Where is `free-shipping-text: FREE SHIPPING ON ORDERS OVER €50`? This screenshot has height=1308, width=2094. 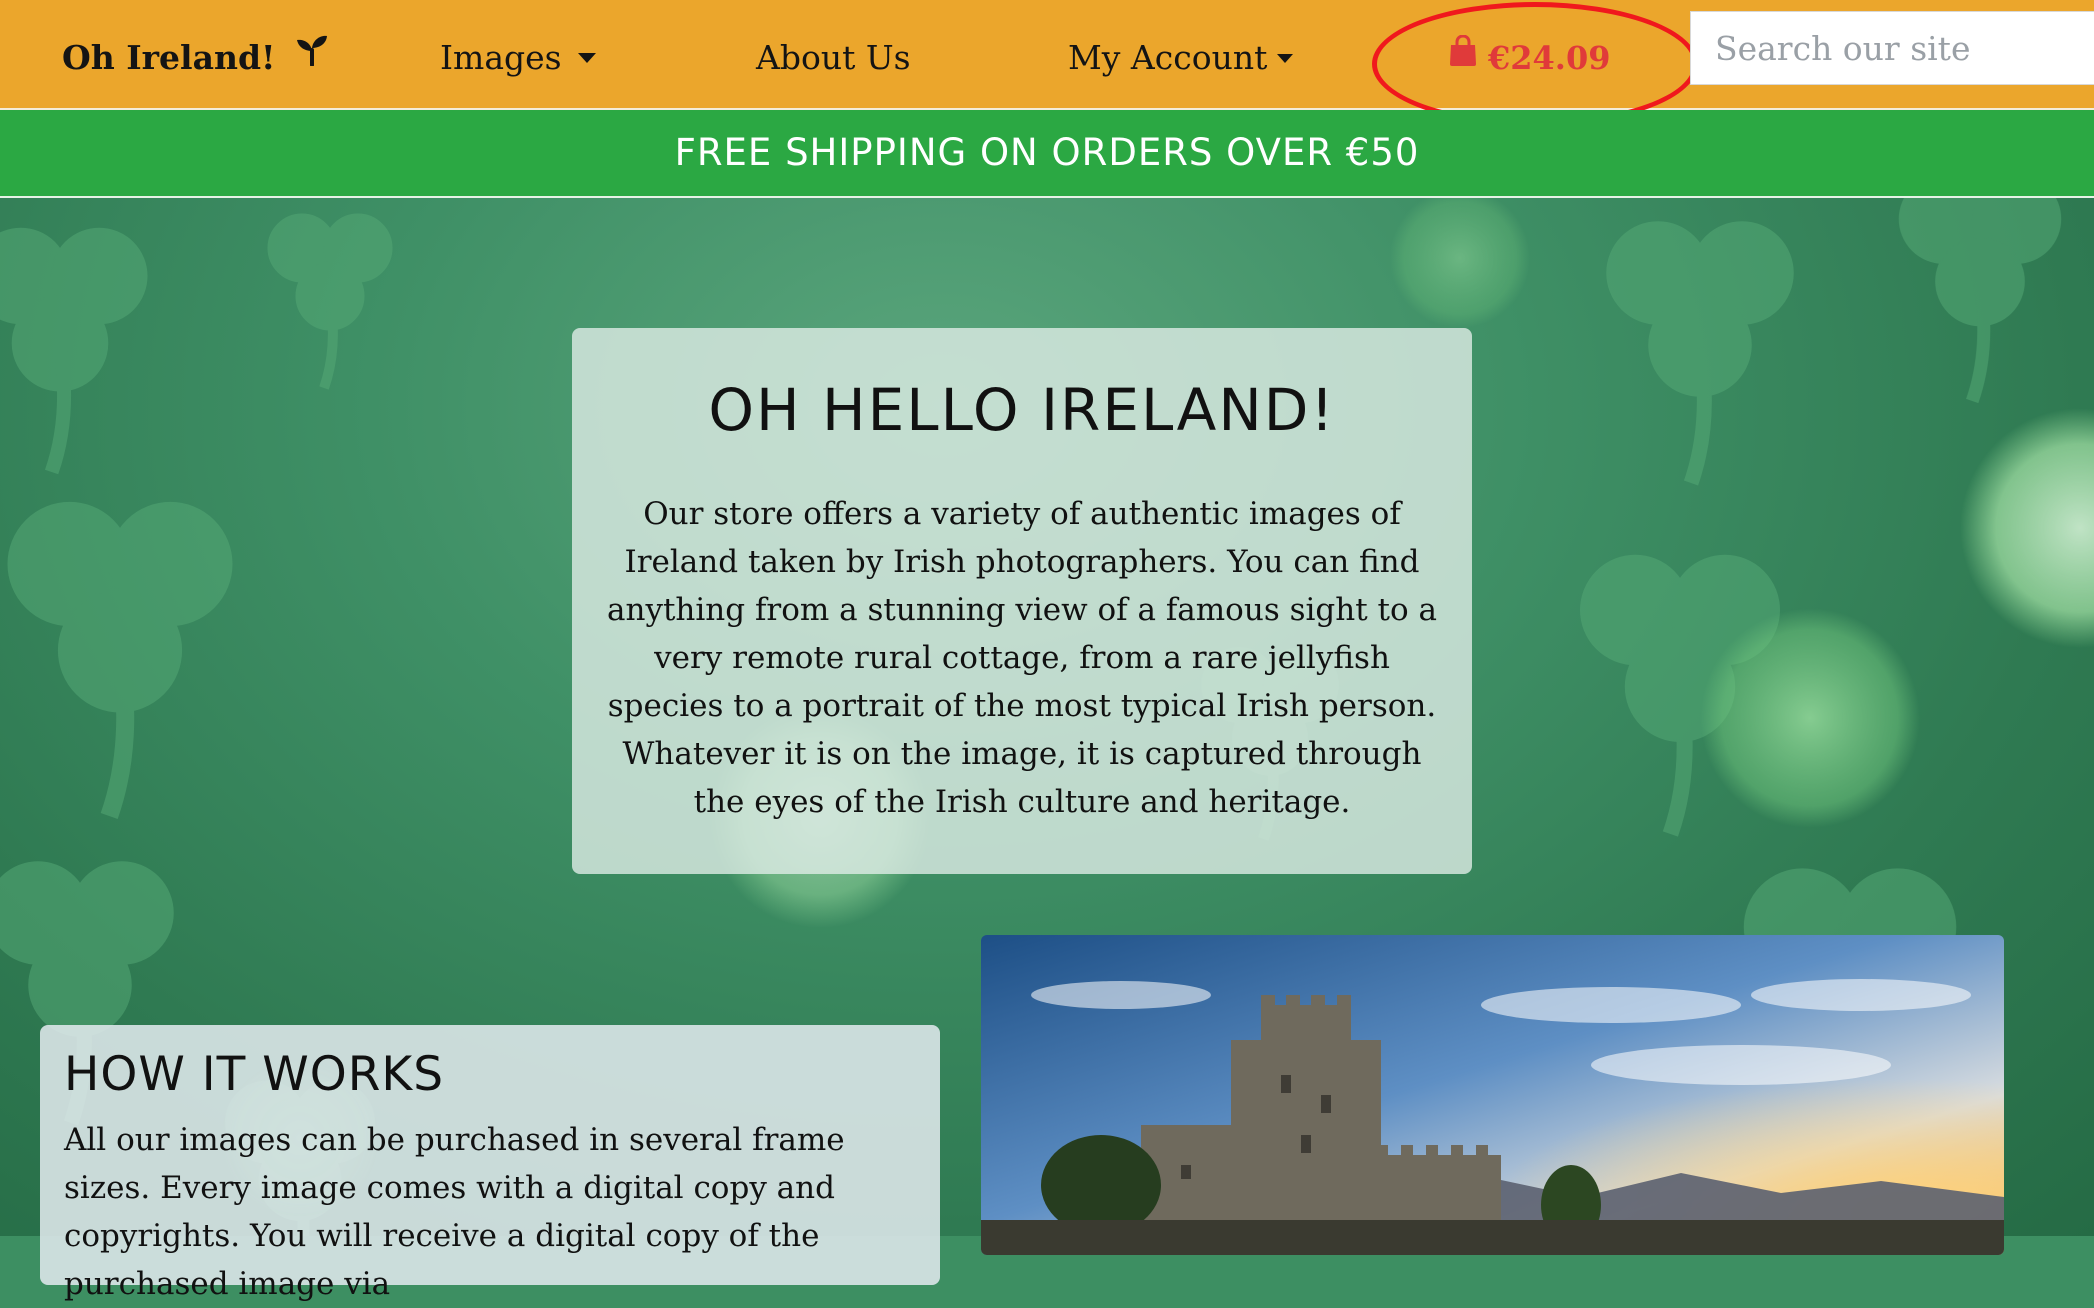 free-shipping-text: FREE SHIPPING ON ORDERS OVER €50 is located at coordinates (1047, 152).